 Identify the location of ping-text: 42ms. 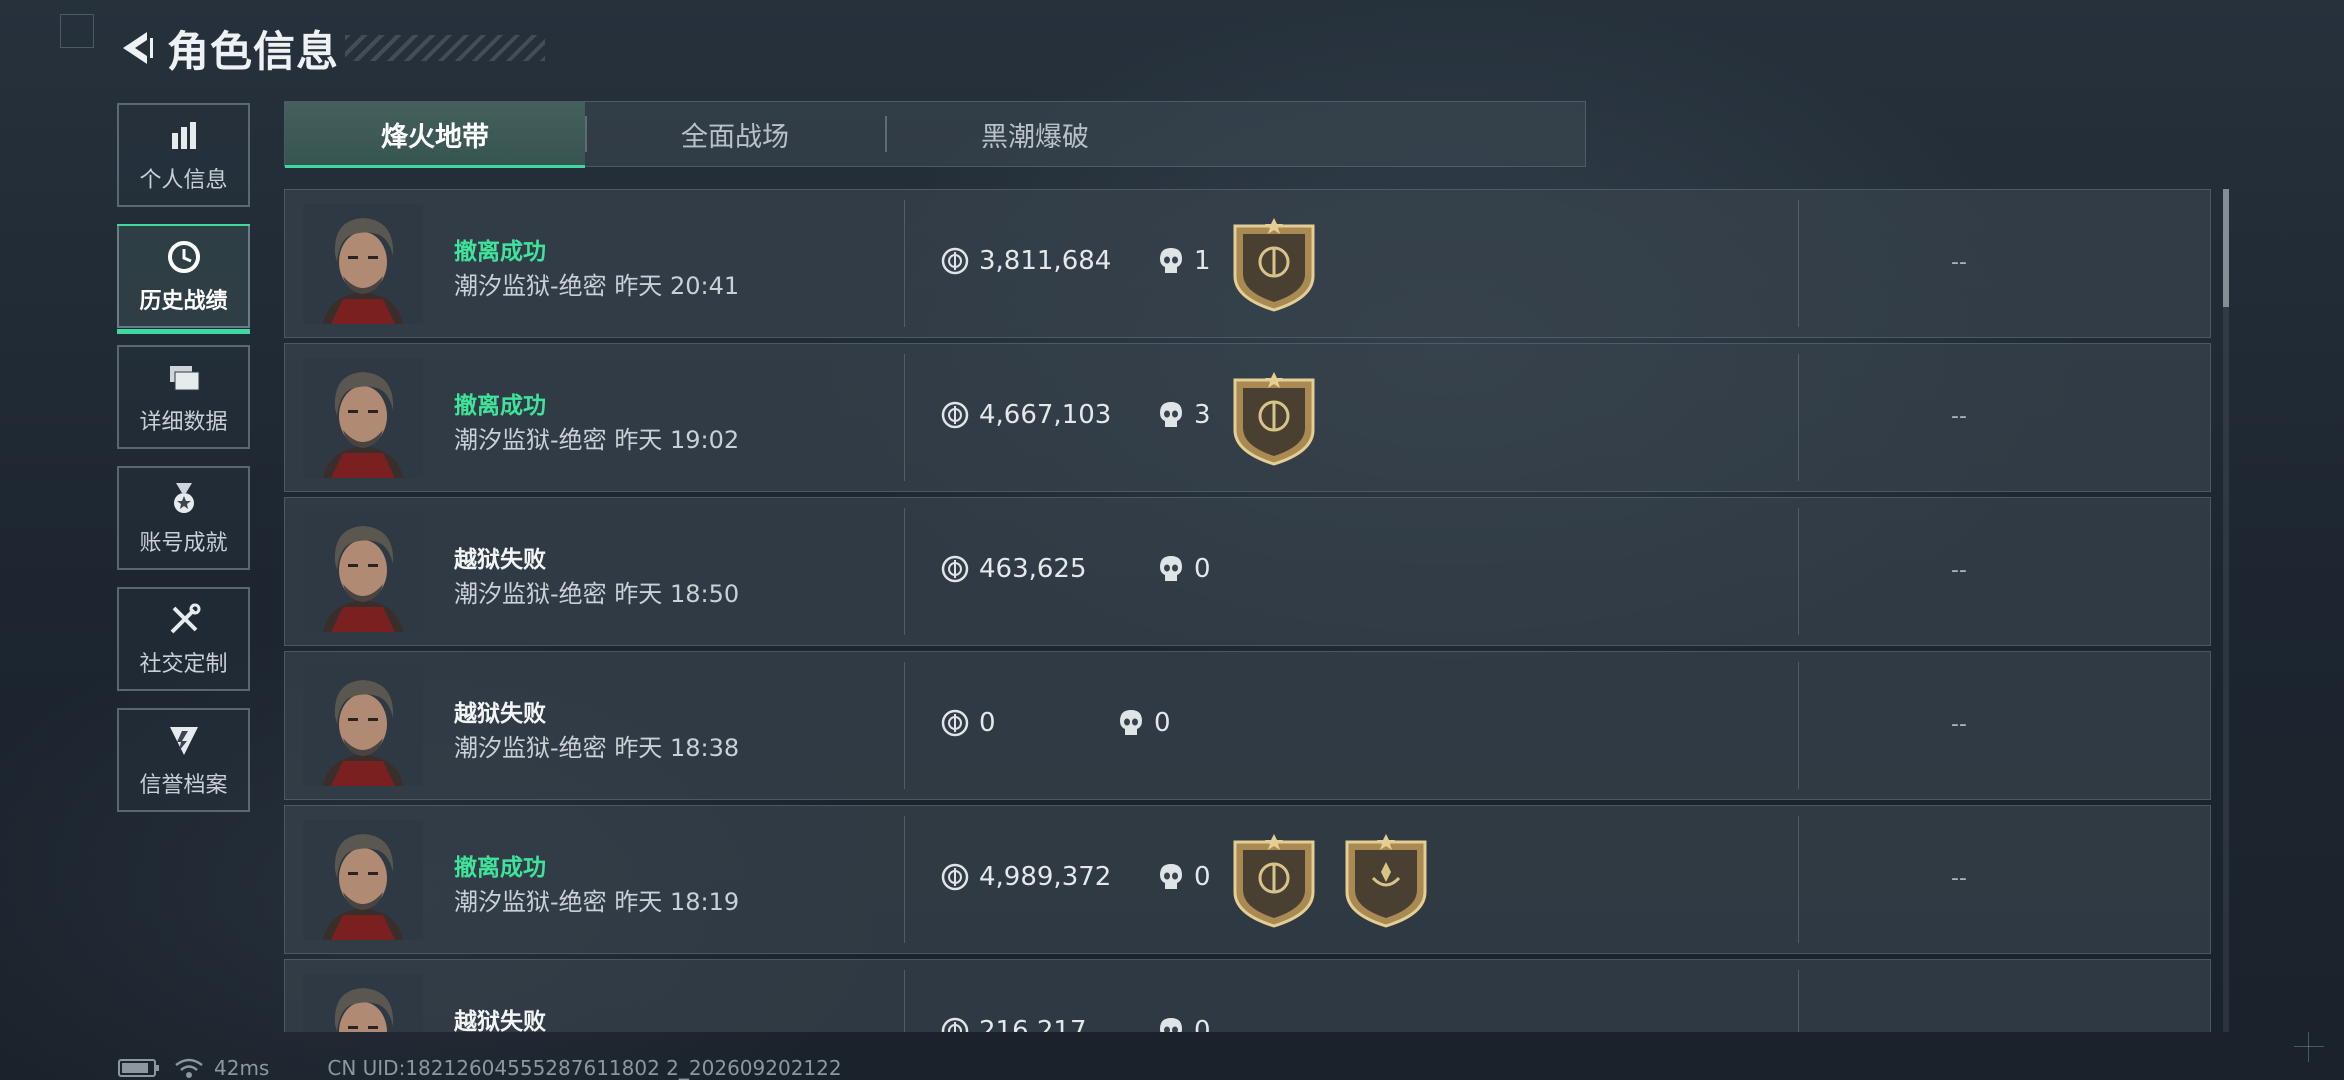
(242, 1068).